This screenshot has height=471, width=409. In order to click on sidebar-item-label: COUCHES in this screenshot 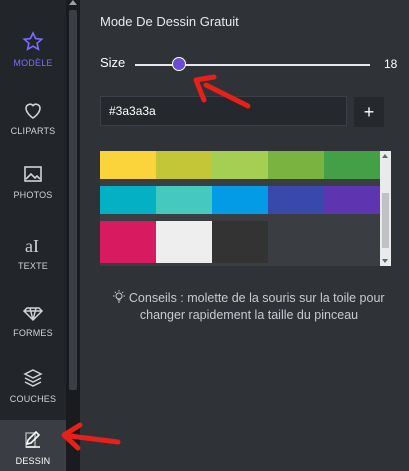, I will do `click(33, 399)`.